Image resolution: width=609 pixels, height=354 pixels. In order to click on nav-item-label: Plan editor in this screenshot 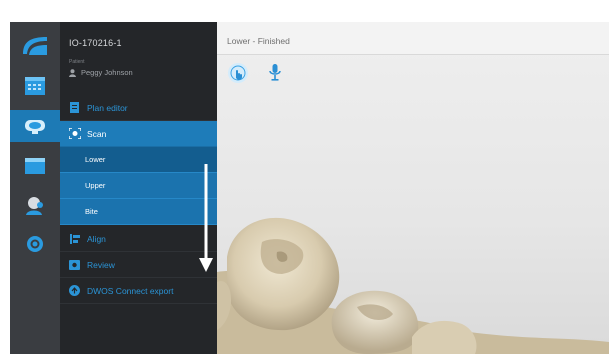, I will do `click(107, 107)`.